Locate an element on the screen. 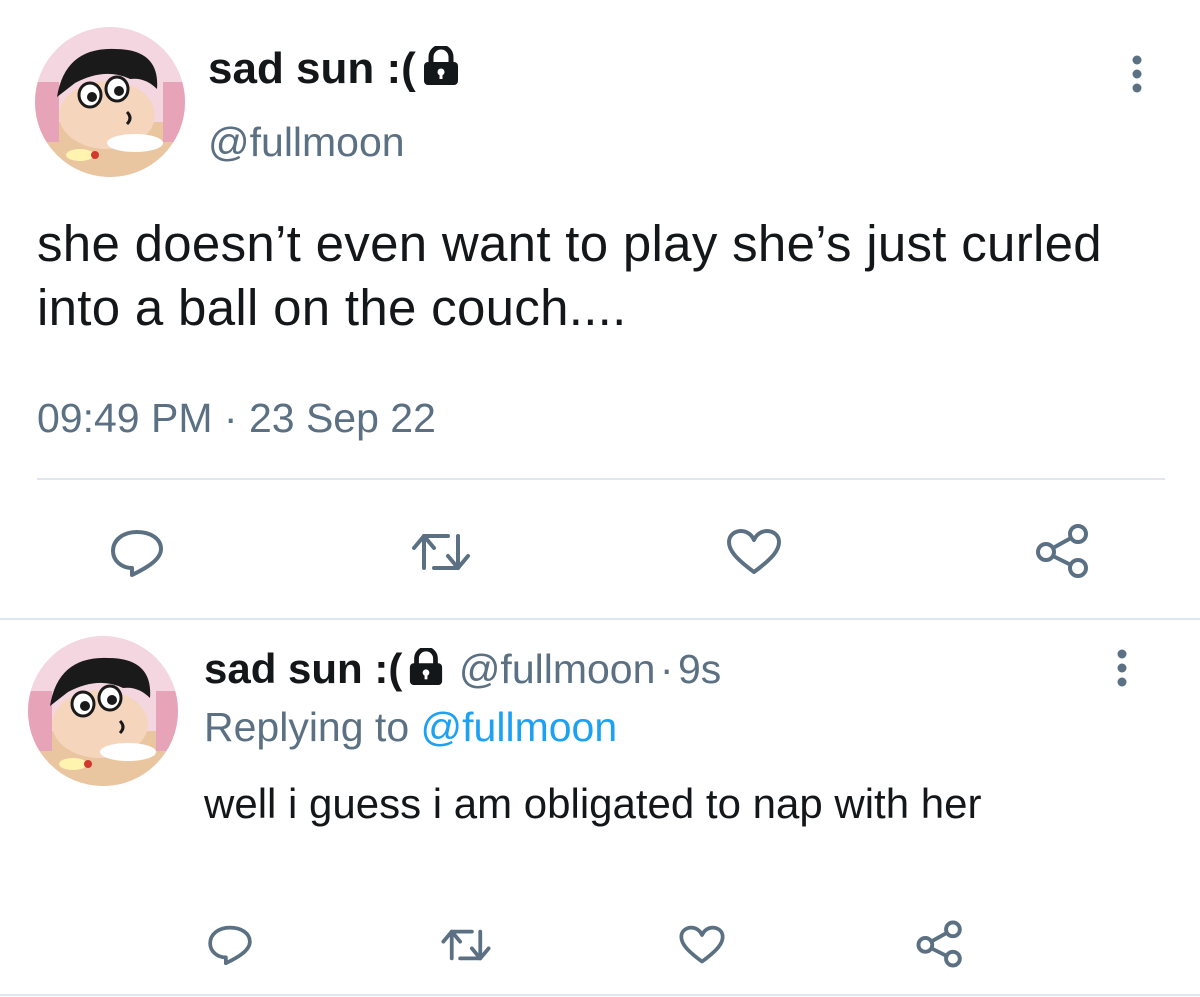 This screenshot has height=997, width=1200. replying-label: Replying to is located at coordinates (307, 727).